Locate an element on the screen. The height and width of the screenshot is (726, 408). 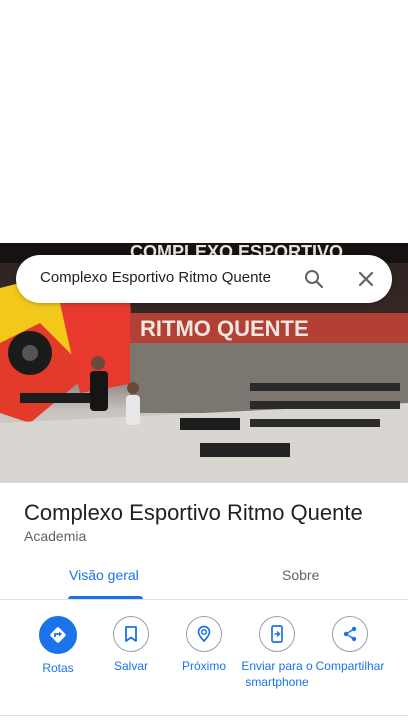
bottom-divider is located at coordinates (204, 715).